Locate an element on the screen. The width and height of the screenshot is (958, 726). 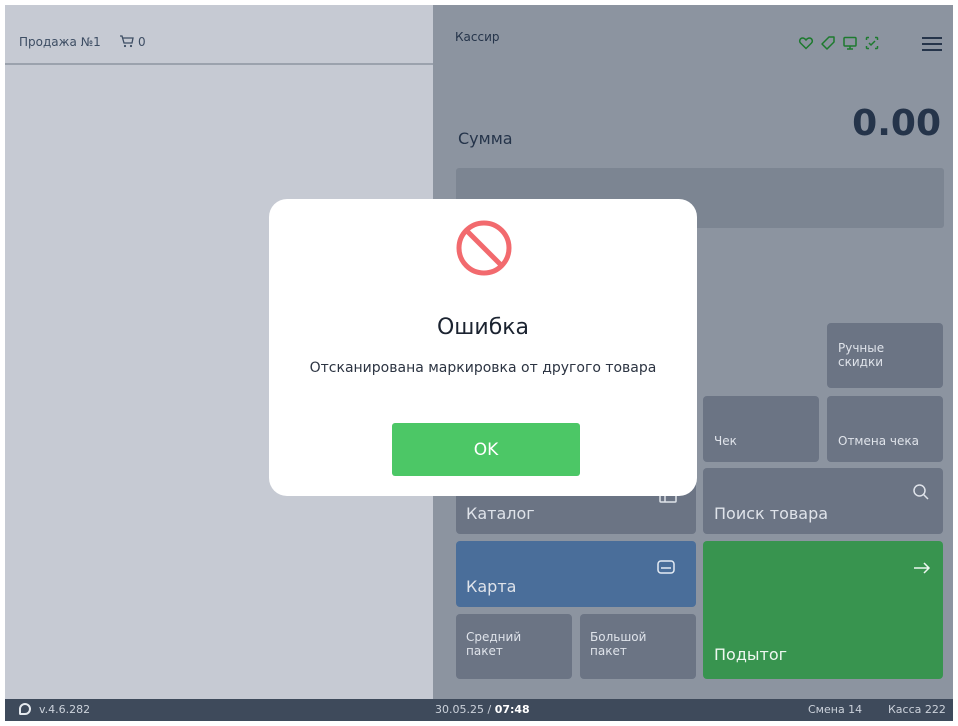
time: 07:48 is located at coordinates (512, 709).